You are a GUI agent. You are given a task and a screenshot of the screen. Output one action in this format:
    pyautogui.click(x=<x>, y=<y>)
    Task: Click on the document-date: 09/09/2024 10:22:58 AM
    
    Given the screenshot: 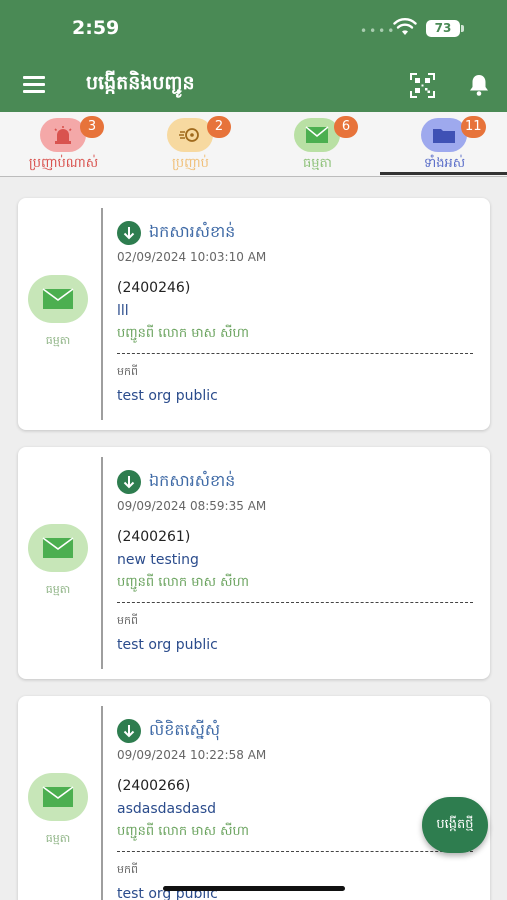 What is the action you would take?
    pyautogui.click(x=192, y=755)
    